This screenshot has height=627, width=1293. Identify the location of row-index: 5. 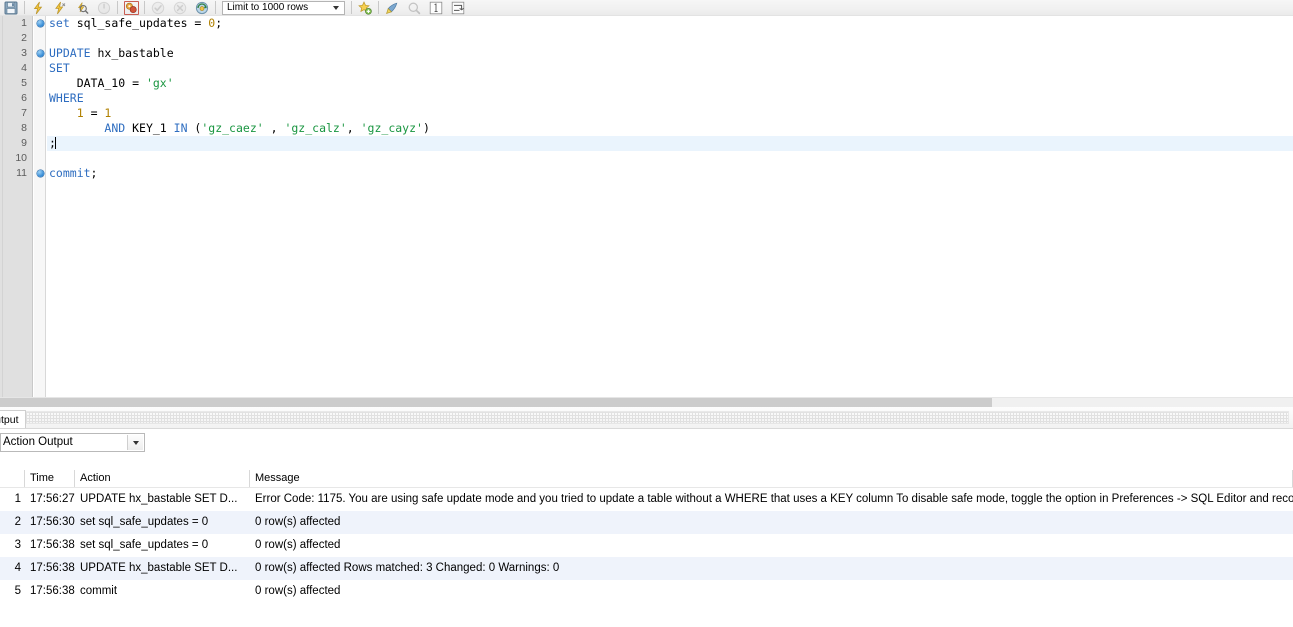
(17, 591).